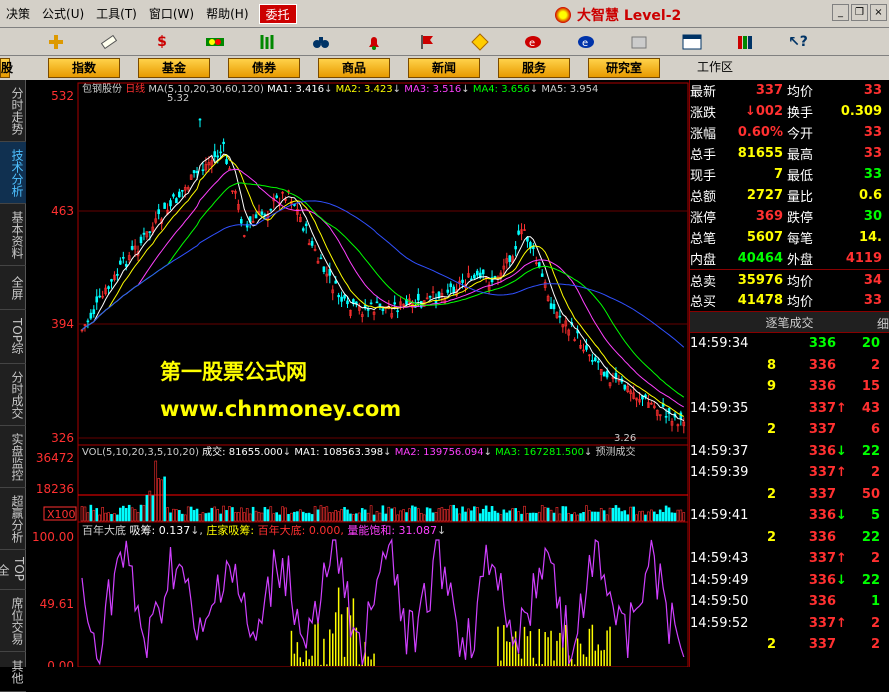  I want to click on tick-trade-row: 14:59:39 337 ↑ 2, so click(789, 473).